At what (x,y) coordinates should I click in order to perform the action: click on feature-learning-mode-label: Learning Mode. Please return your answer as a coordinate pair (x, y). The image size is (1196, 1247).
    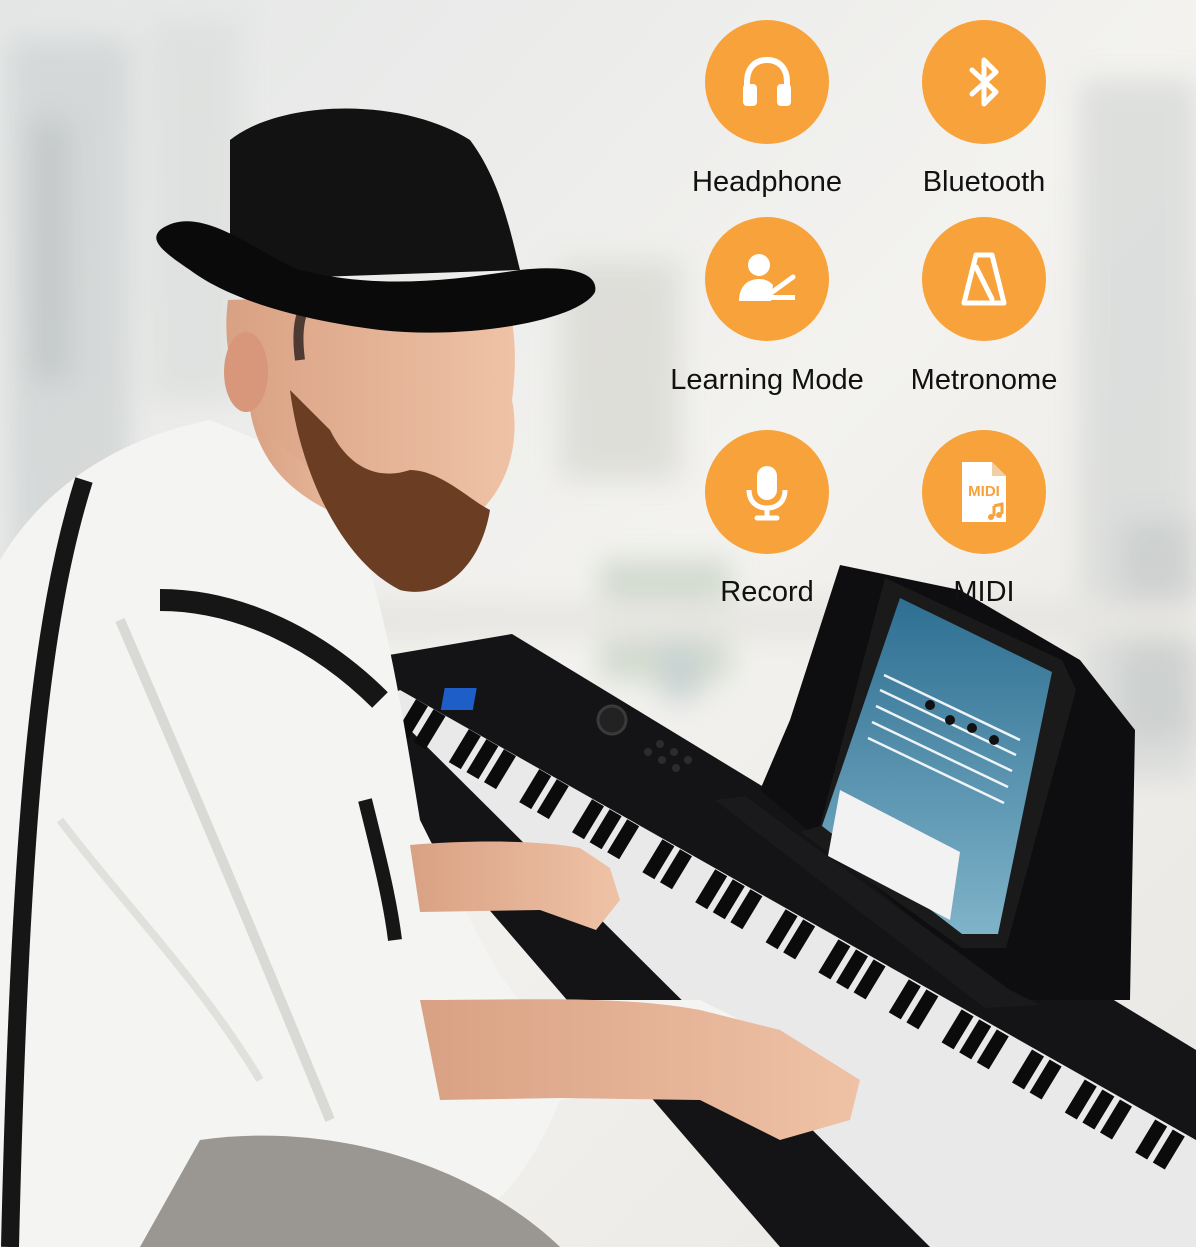
    Looking at the image, I should click on (767, 380).